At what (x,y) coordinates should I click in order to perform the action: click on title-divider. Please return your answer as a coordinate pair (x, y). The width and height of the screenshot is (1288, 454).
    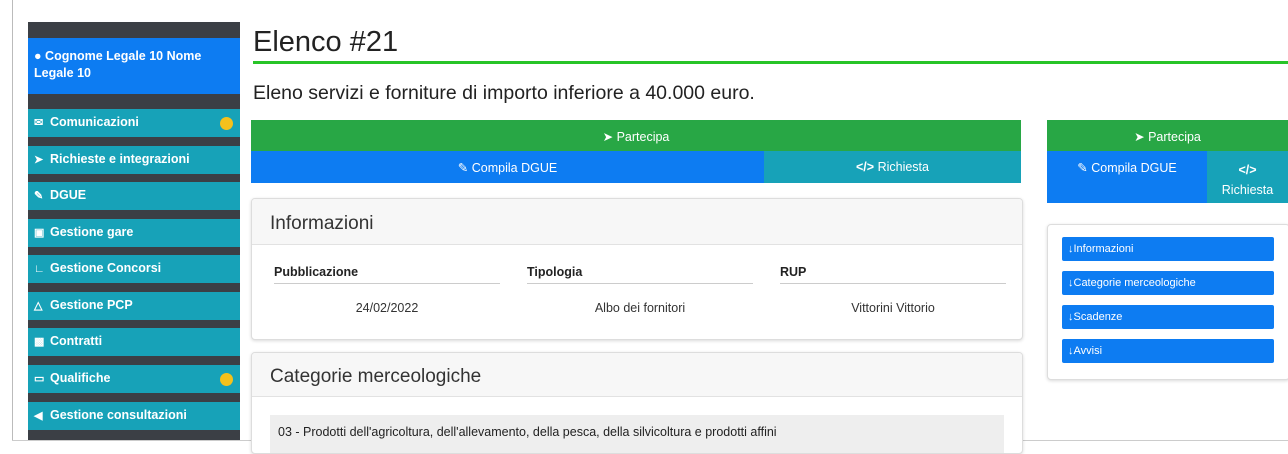
    Looking at the image, I should click on (770, 62).